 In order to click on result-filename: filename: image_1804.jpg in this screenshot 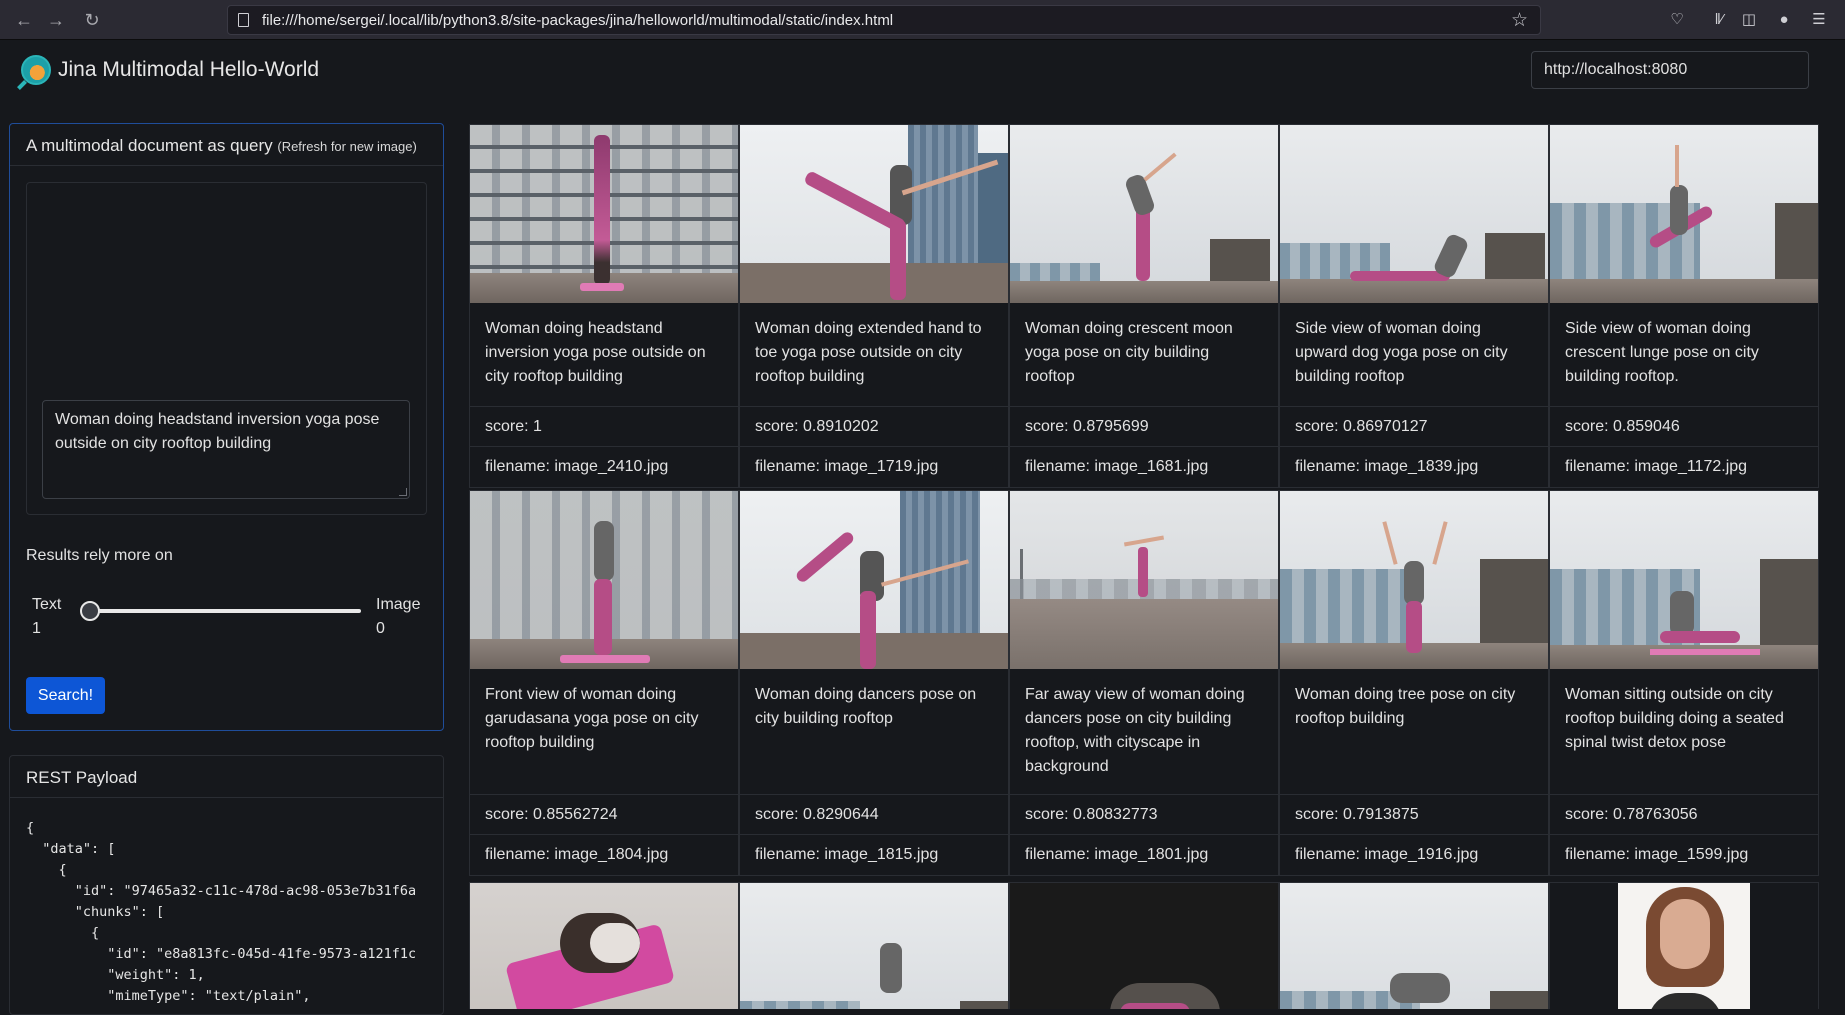, I will do `click(577, 854)`.